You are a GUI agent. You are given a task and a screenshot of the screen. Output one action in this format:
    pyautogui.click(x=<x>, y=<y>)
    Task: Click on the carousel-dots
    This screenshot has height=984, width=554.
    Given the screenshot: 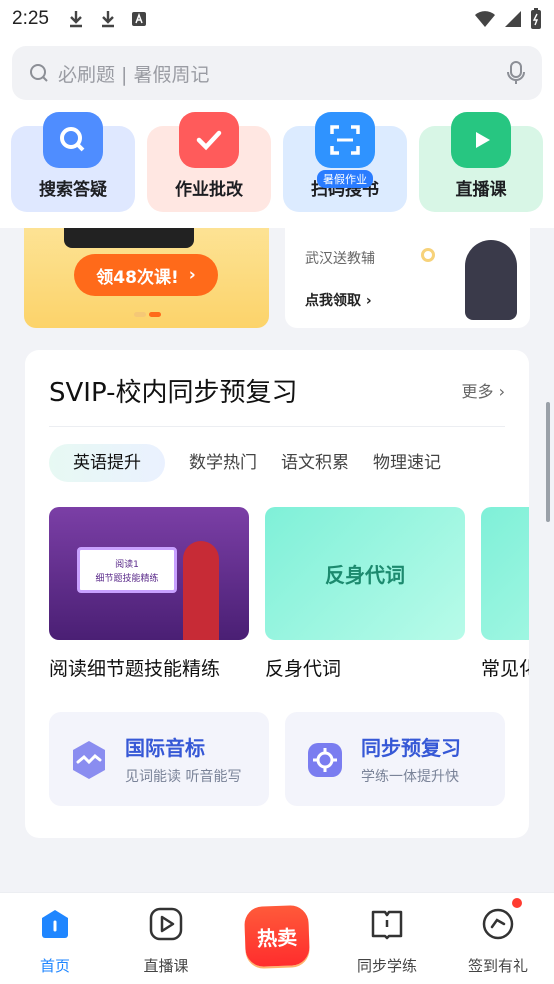 What is the action you would take?
    pyautogui.click(x=147, y=314)
    